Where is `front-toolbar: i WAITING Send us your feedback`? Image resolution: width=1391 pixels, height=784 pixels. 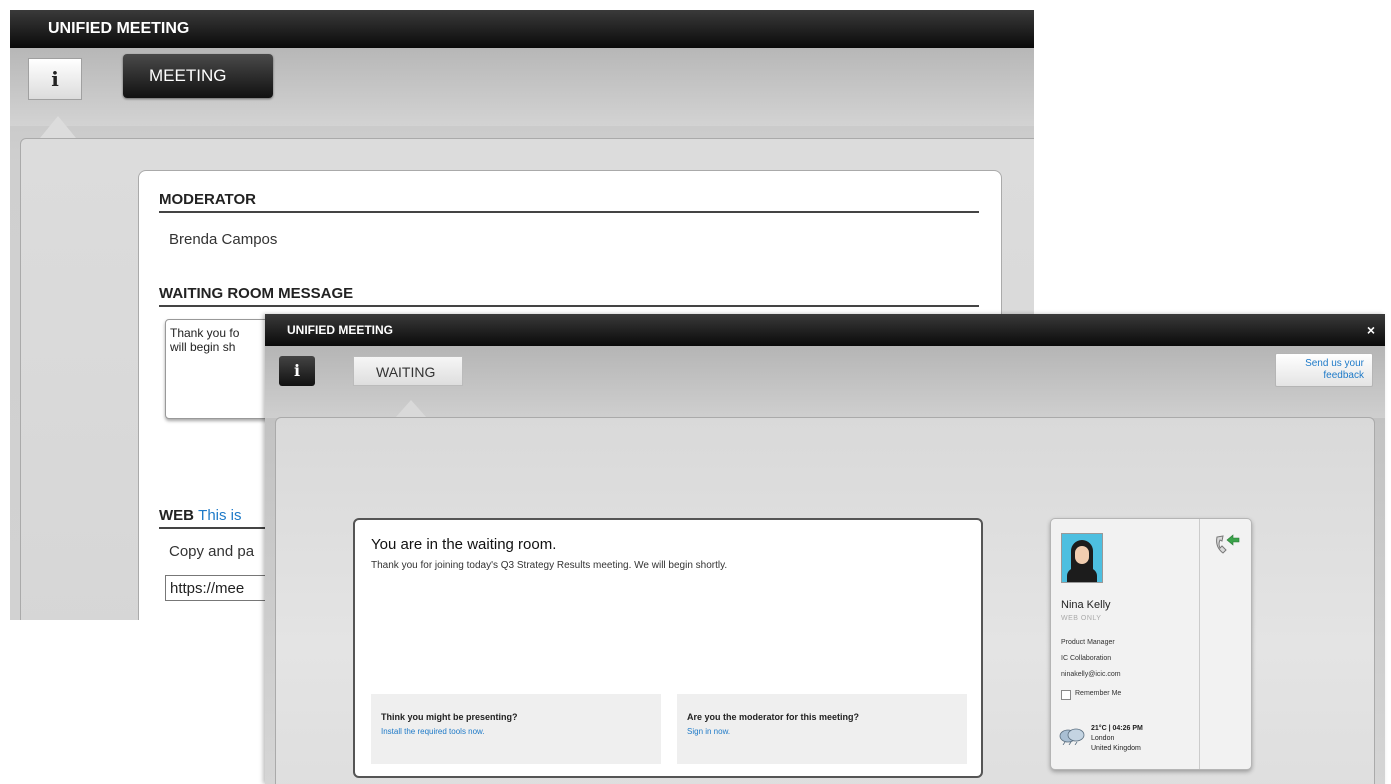 front-toolbar: i WAITING Send us your feedback is located at coordinates (825, 382).